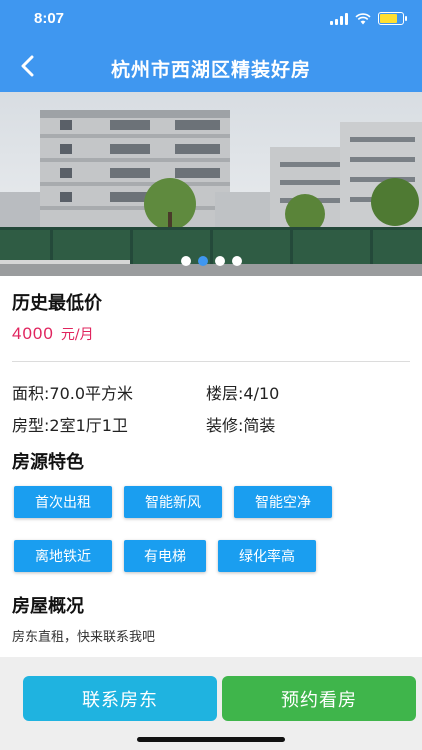 The image size is (422, 750). I want to click on carousel-indicator, so click(211, 261).